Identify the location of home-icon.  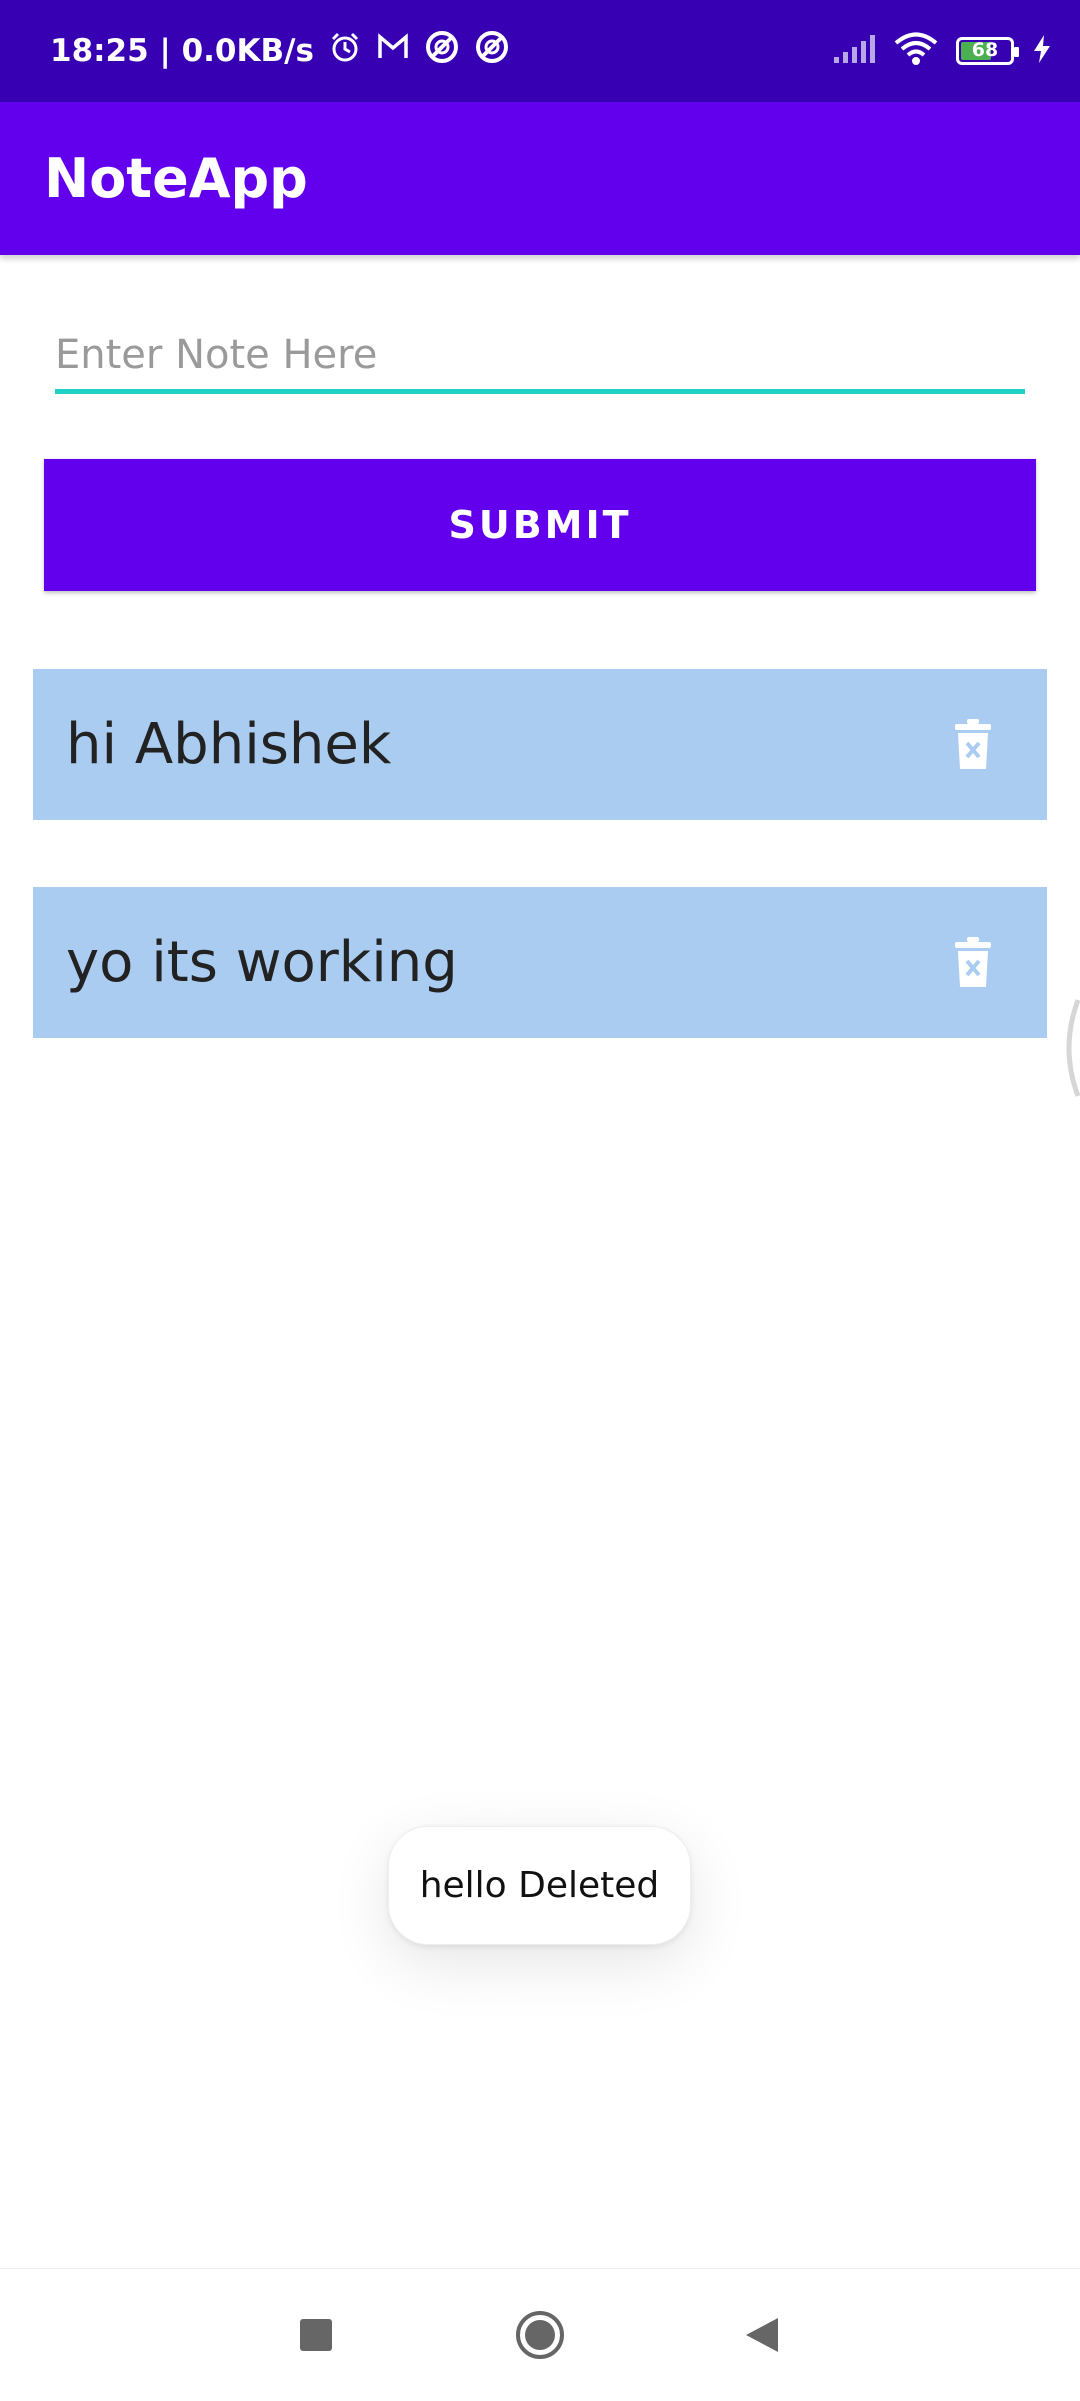
(540, 2335).